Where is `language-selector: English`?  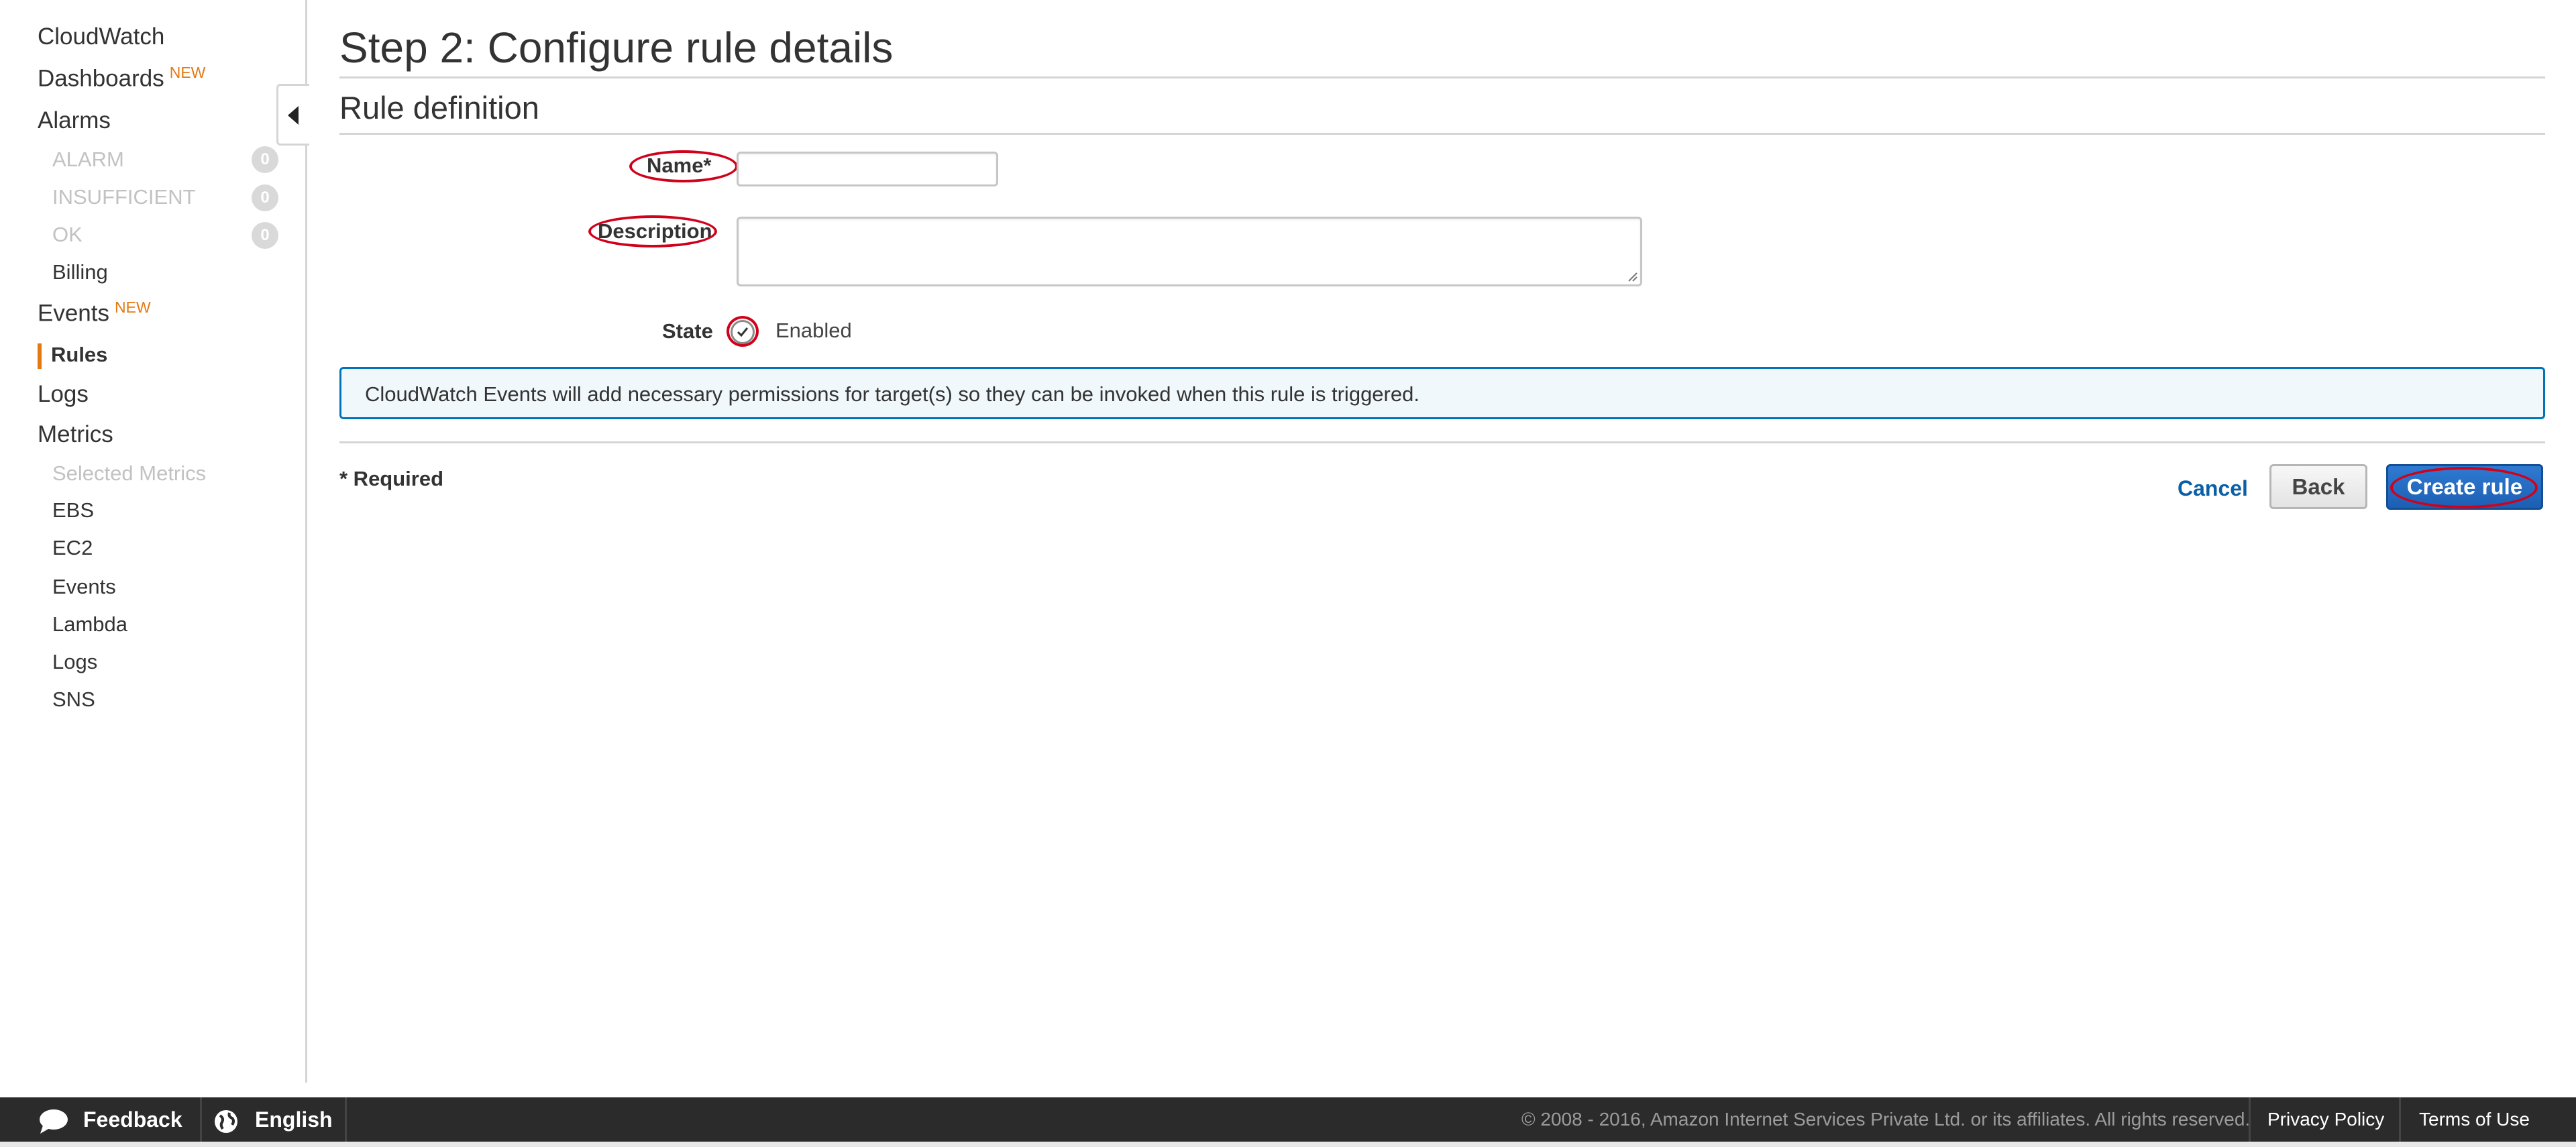
language-selector: English is located at coordinates (273, 1119).